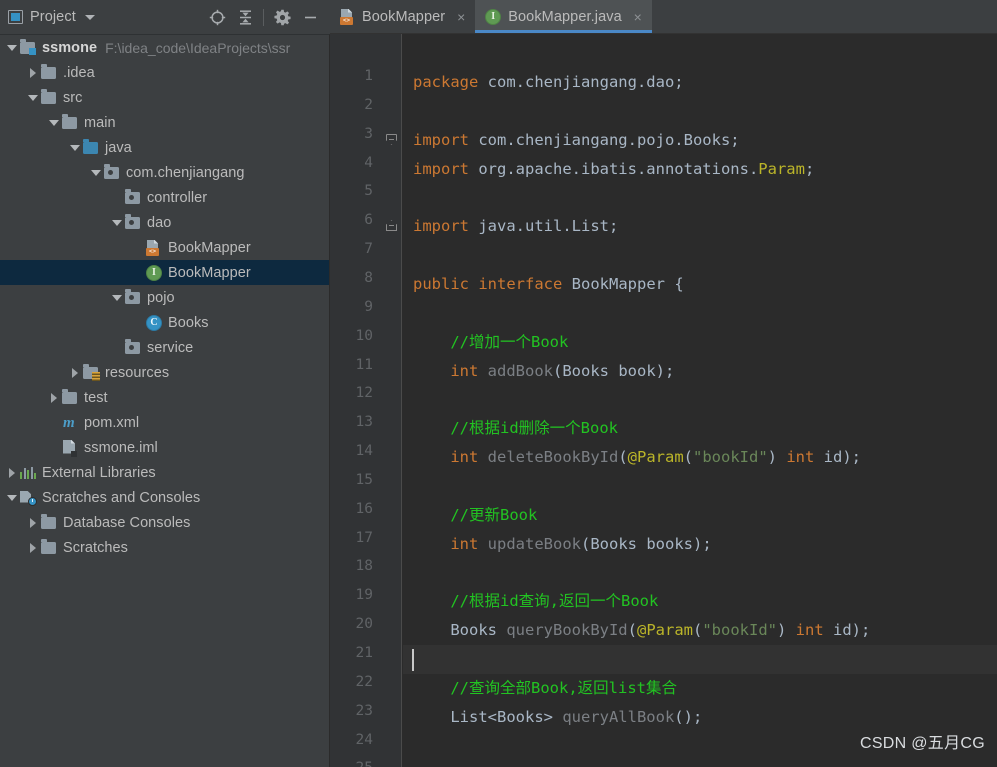 The height and width of the screenshot is (767, 997). I want to click on tree-row-scratches: Scratches, so click(164, 547).